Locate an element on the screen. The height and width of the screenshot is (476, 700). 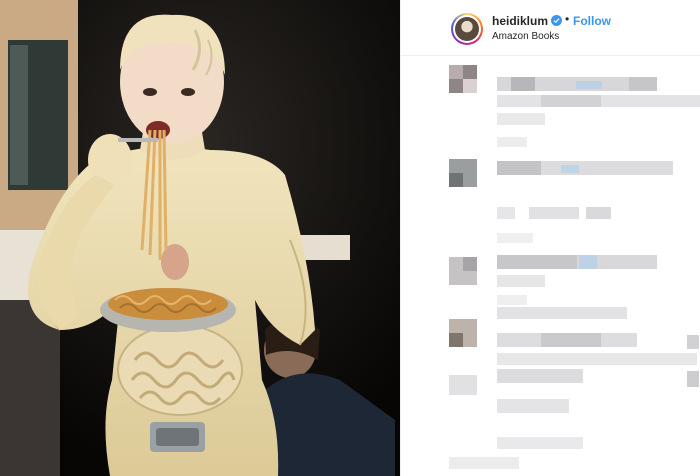
comment-text-blurred is located at coordinates (540, 376).